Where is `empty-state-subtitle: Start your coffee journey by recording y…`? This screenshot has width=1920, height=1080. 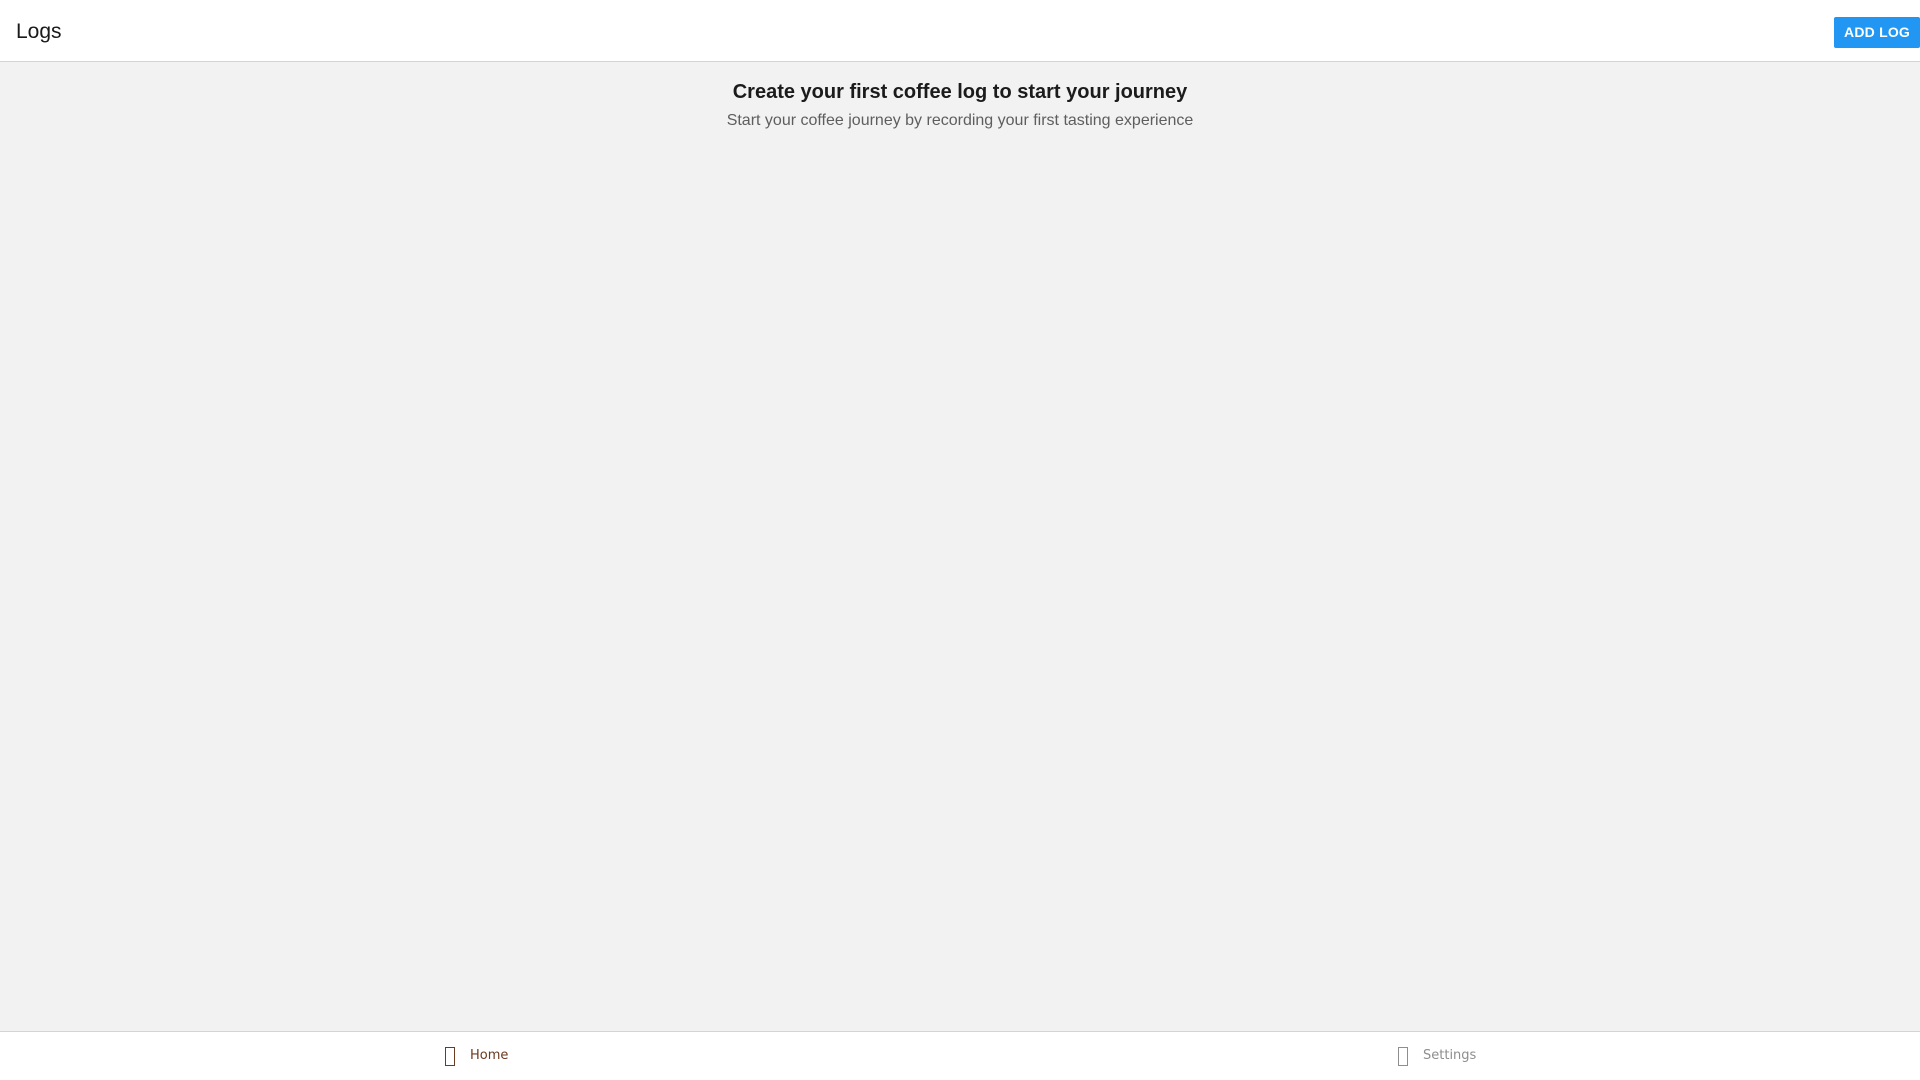 empty-state-subtitle: Start your coffee journey by recording y… is located at coordinates (960, 120).